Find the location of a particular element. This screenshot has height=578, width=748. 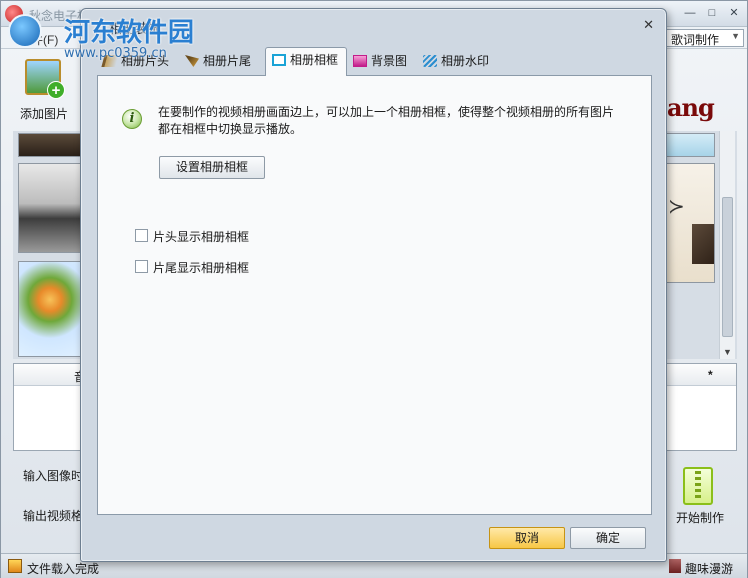

close-button: ✕ is located at coordinates (734, 13).